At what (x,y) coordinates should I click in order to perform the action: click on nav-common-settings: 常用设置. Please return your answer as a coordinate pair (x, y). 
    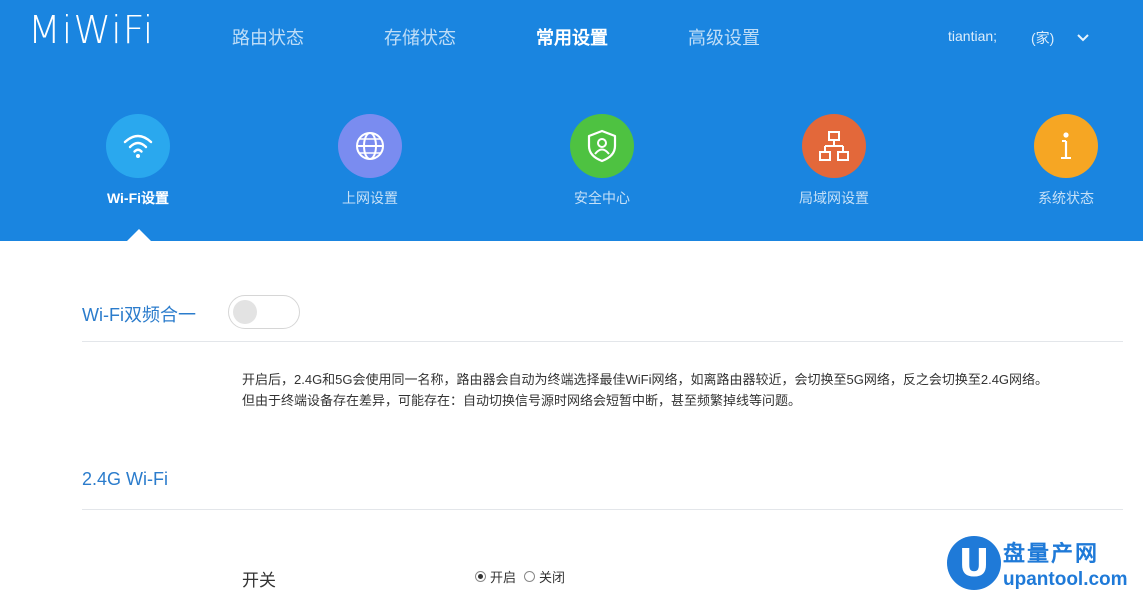
    Looking at the image, I should click on (572, 37).